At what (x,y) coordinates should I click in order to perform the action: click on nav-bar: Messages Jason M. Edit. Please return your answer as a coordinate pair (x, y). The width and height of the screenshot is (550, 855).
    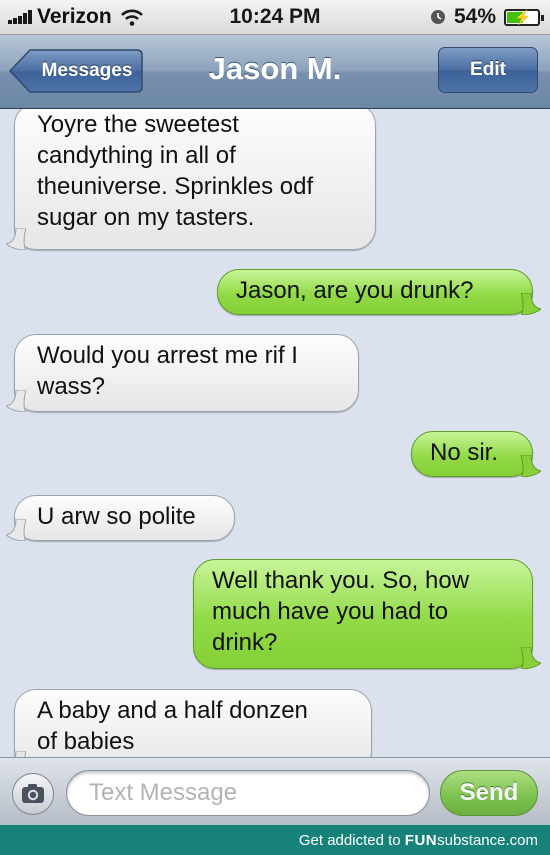
    Looking at the image, I should click on (275, 72).